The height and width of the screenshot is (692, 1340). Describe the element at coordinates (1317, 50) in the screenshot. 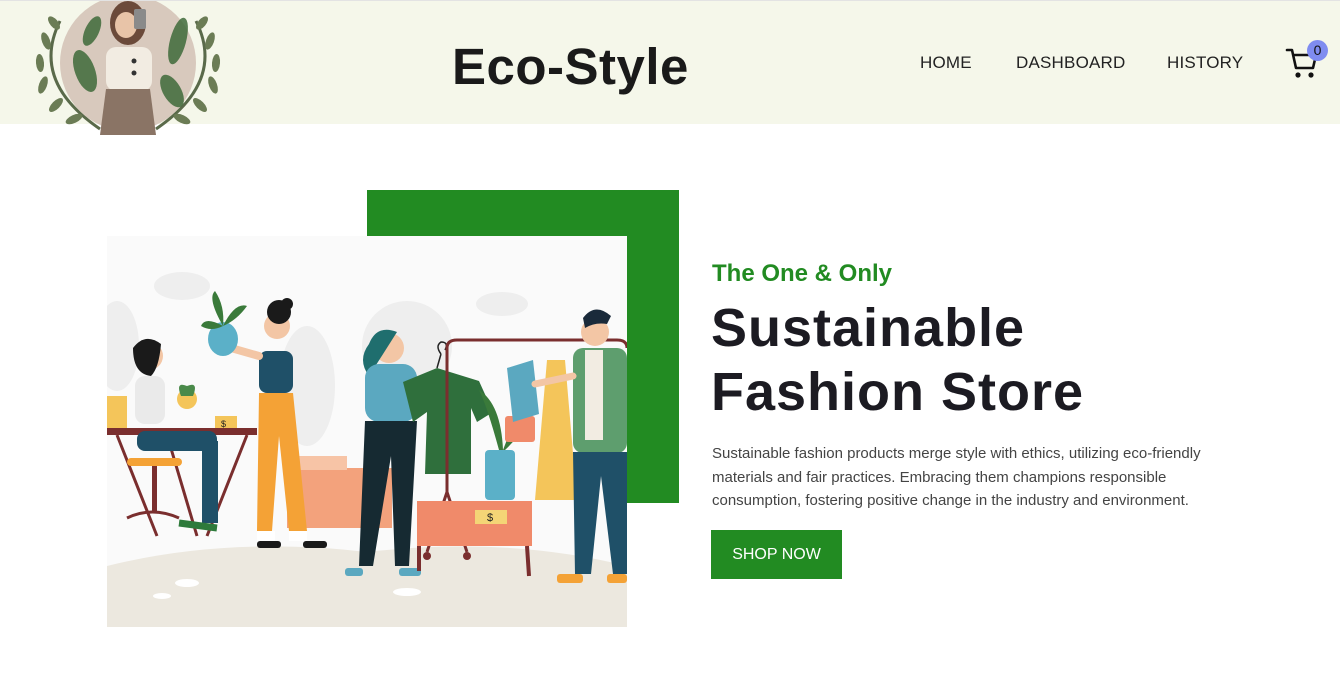

I see `cart-count-badge: 0` at that location.